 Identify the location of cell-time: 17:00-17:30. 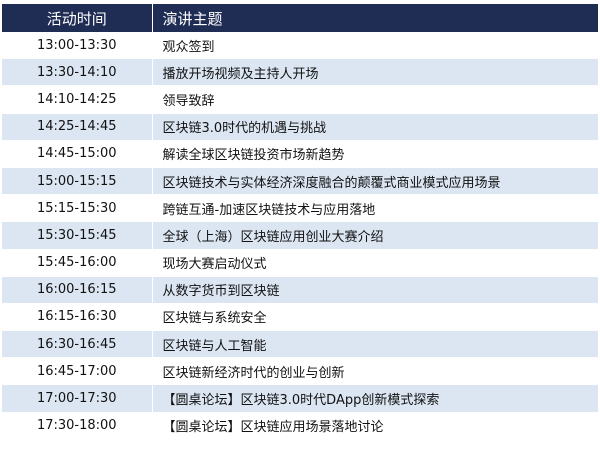
(77, 398).